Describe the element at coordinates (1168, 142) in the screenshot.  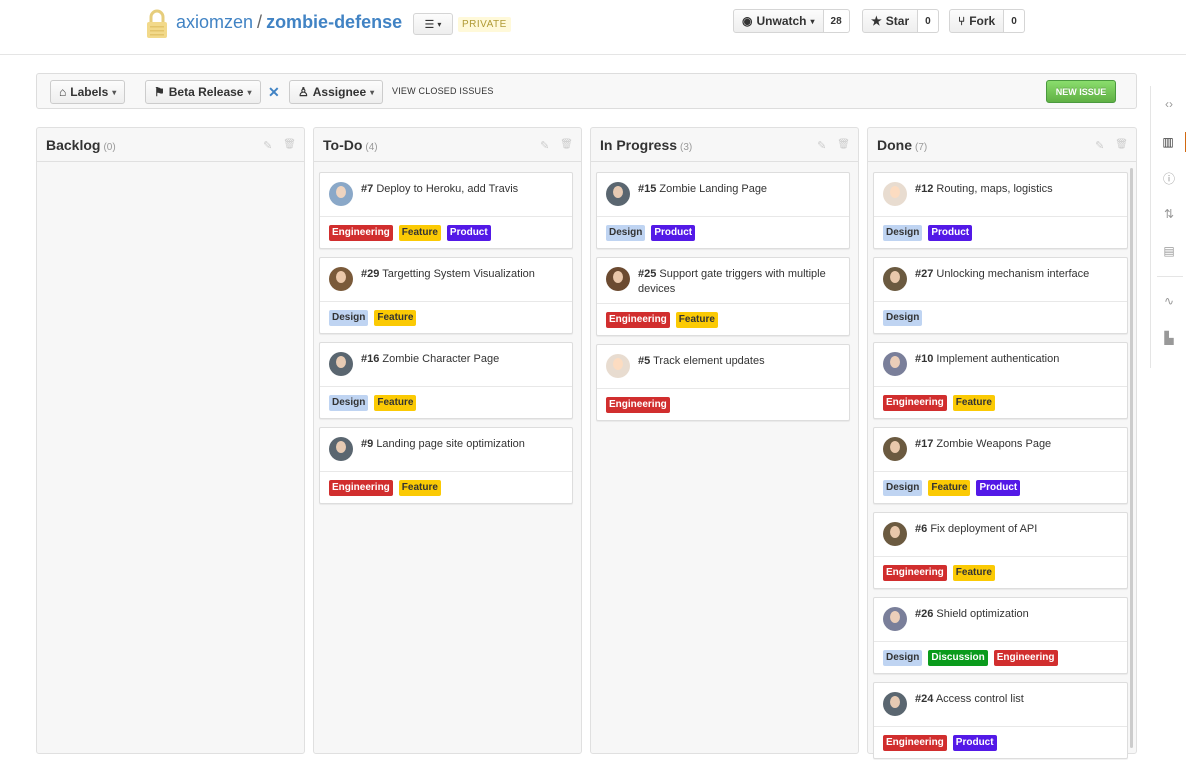
I see `board-icon: ▥` at that location.